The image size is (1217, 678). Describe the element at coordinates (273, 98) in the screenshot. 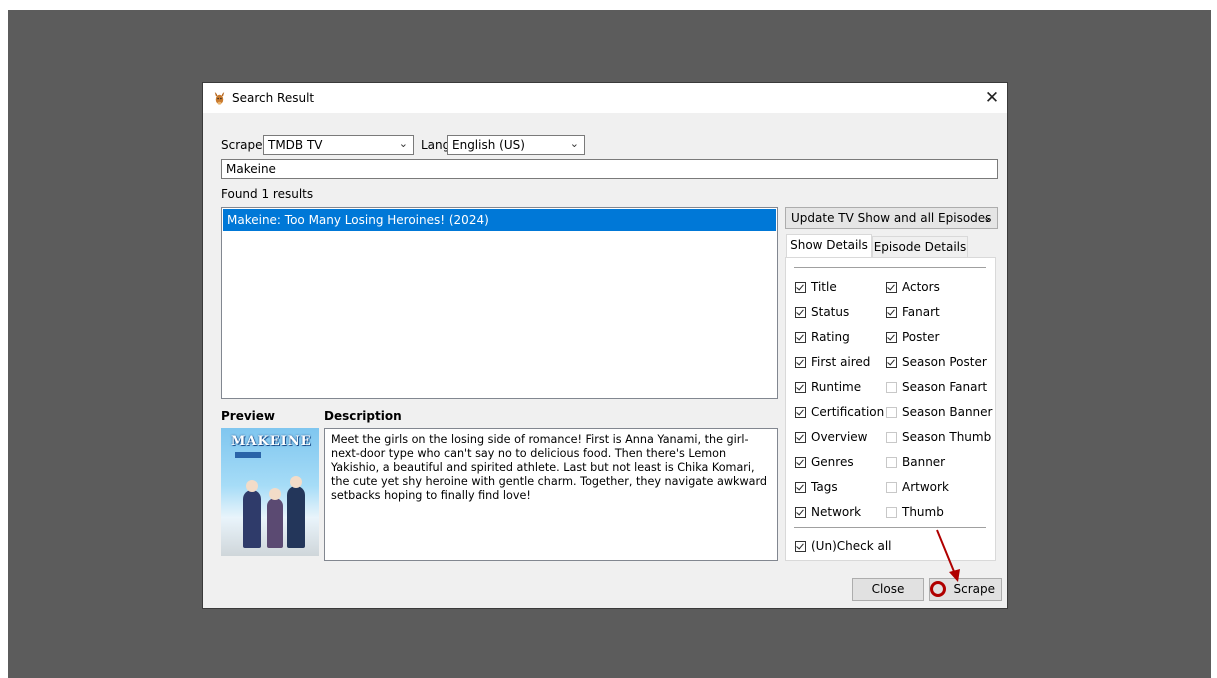

I see `window-title: Search Result` at that location.